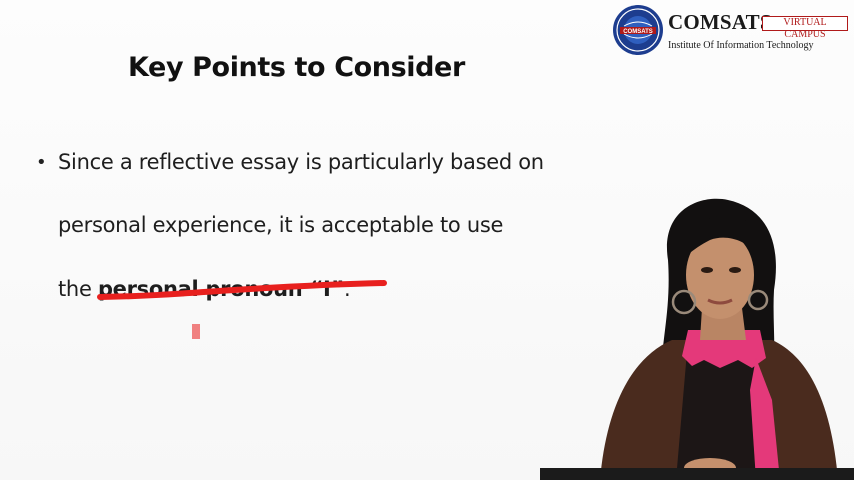 This screenshot has height=480, width=854. I want to click on bullet-line-3: the personal pronoun “I”., so click(204, 289).